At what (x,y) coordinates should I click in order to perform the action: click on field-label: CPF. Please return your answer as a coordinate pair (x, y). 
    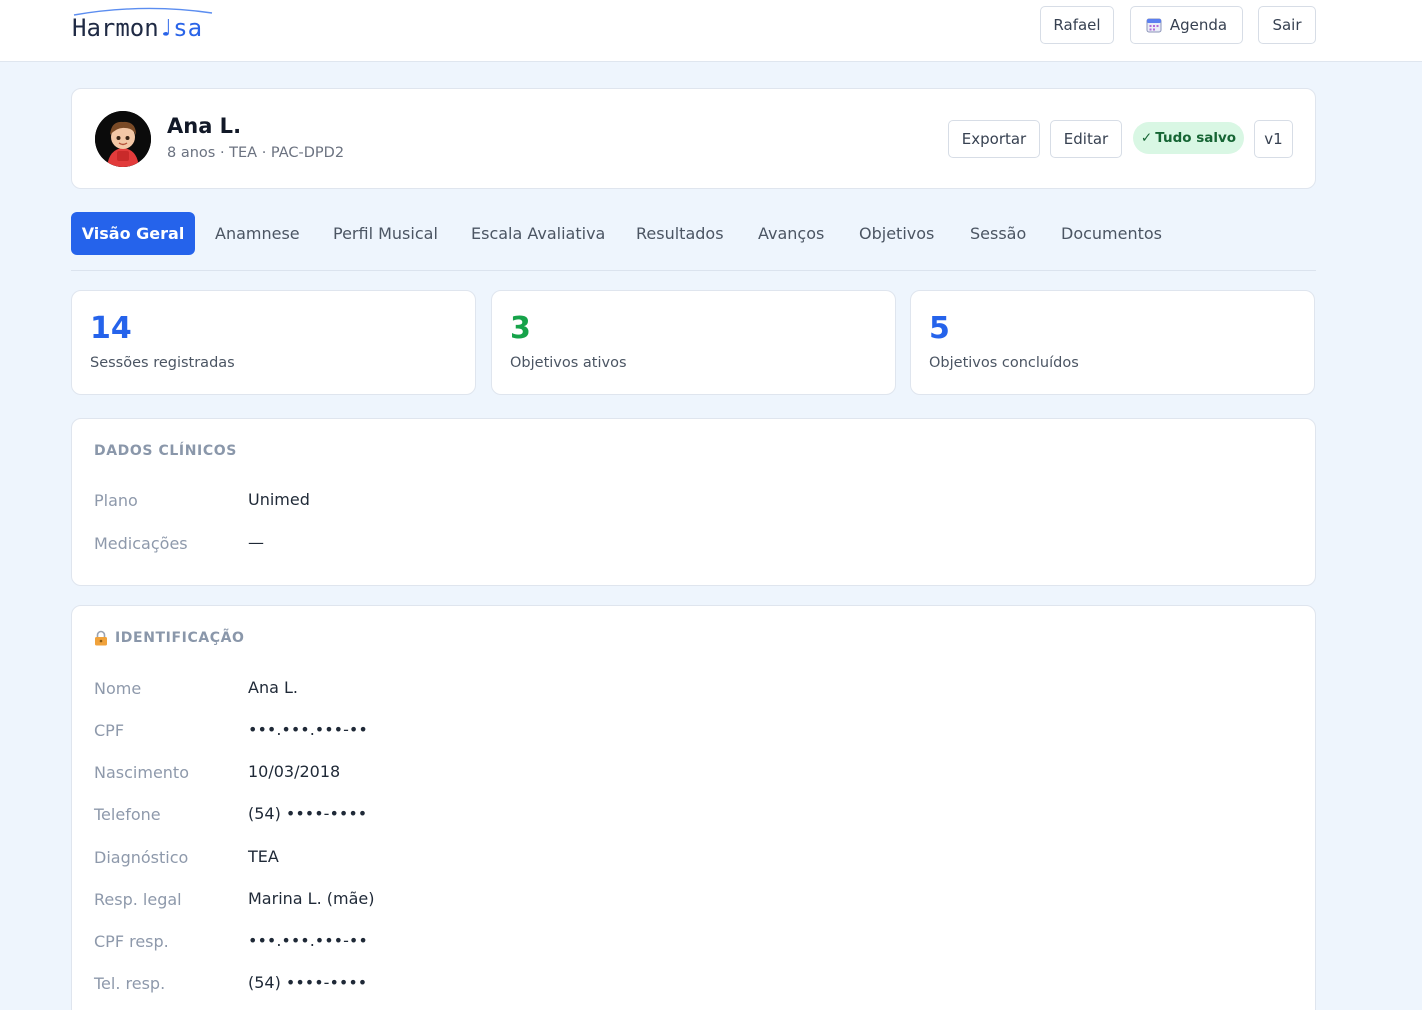
    Looking at the image, I should click on (109, 730).